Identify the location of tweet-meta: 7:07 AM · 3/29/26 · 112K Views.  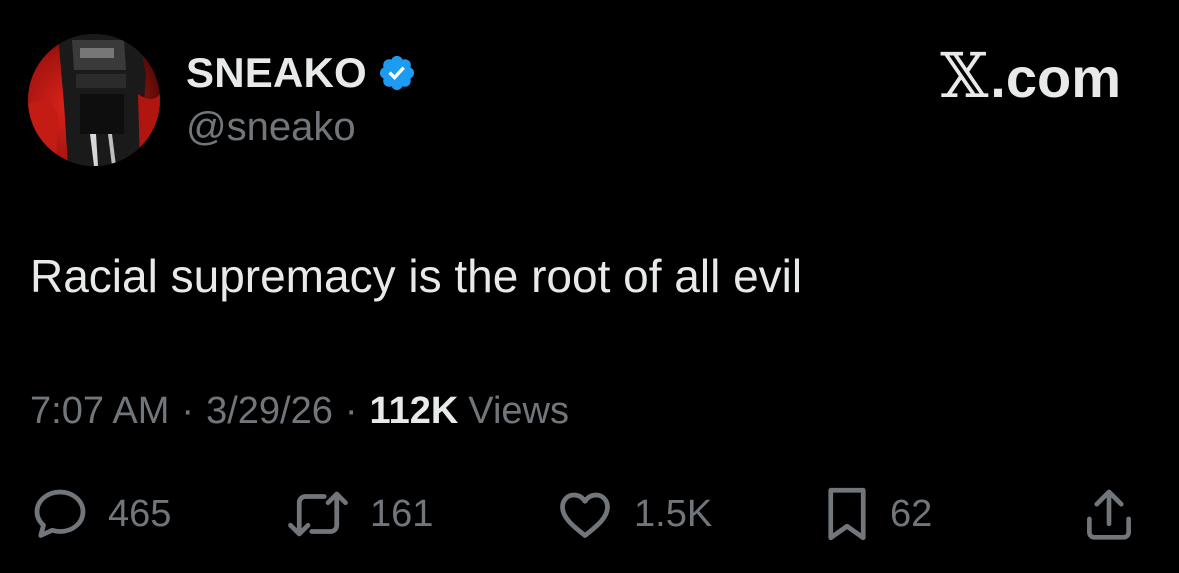
(299, 411).